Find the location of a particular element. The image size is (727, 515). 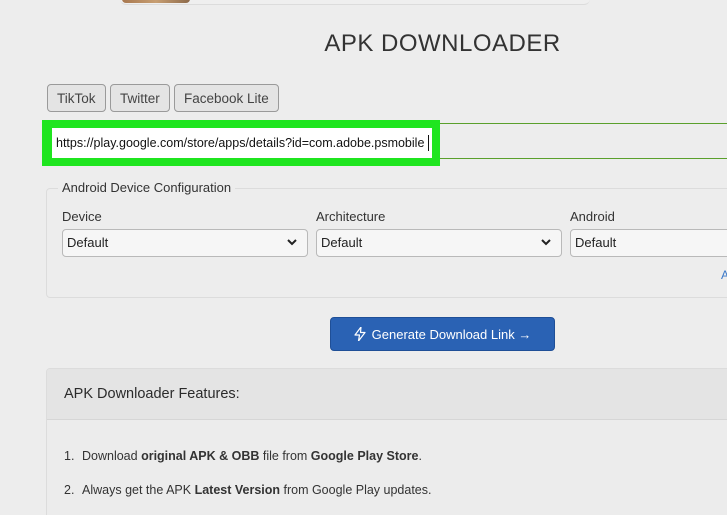

architecture-select-value: Default is located at coordinates (342, 242).